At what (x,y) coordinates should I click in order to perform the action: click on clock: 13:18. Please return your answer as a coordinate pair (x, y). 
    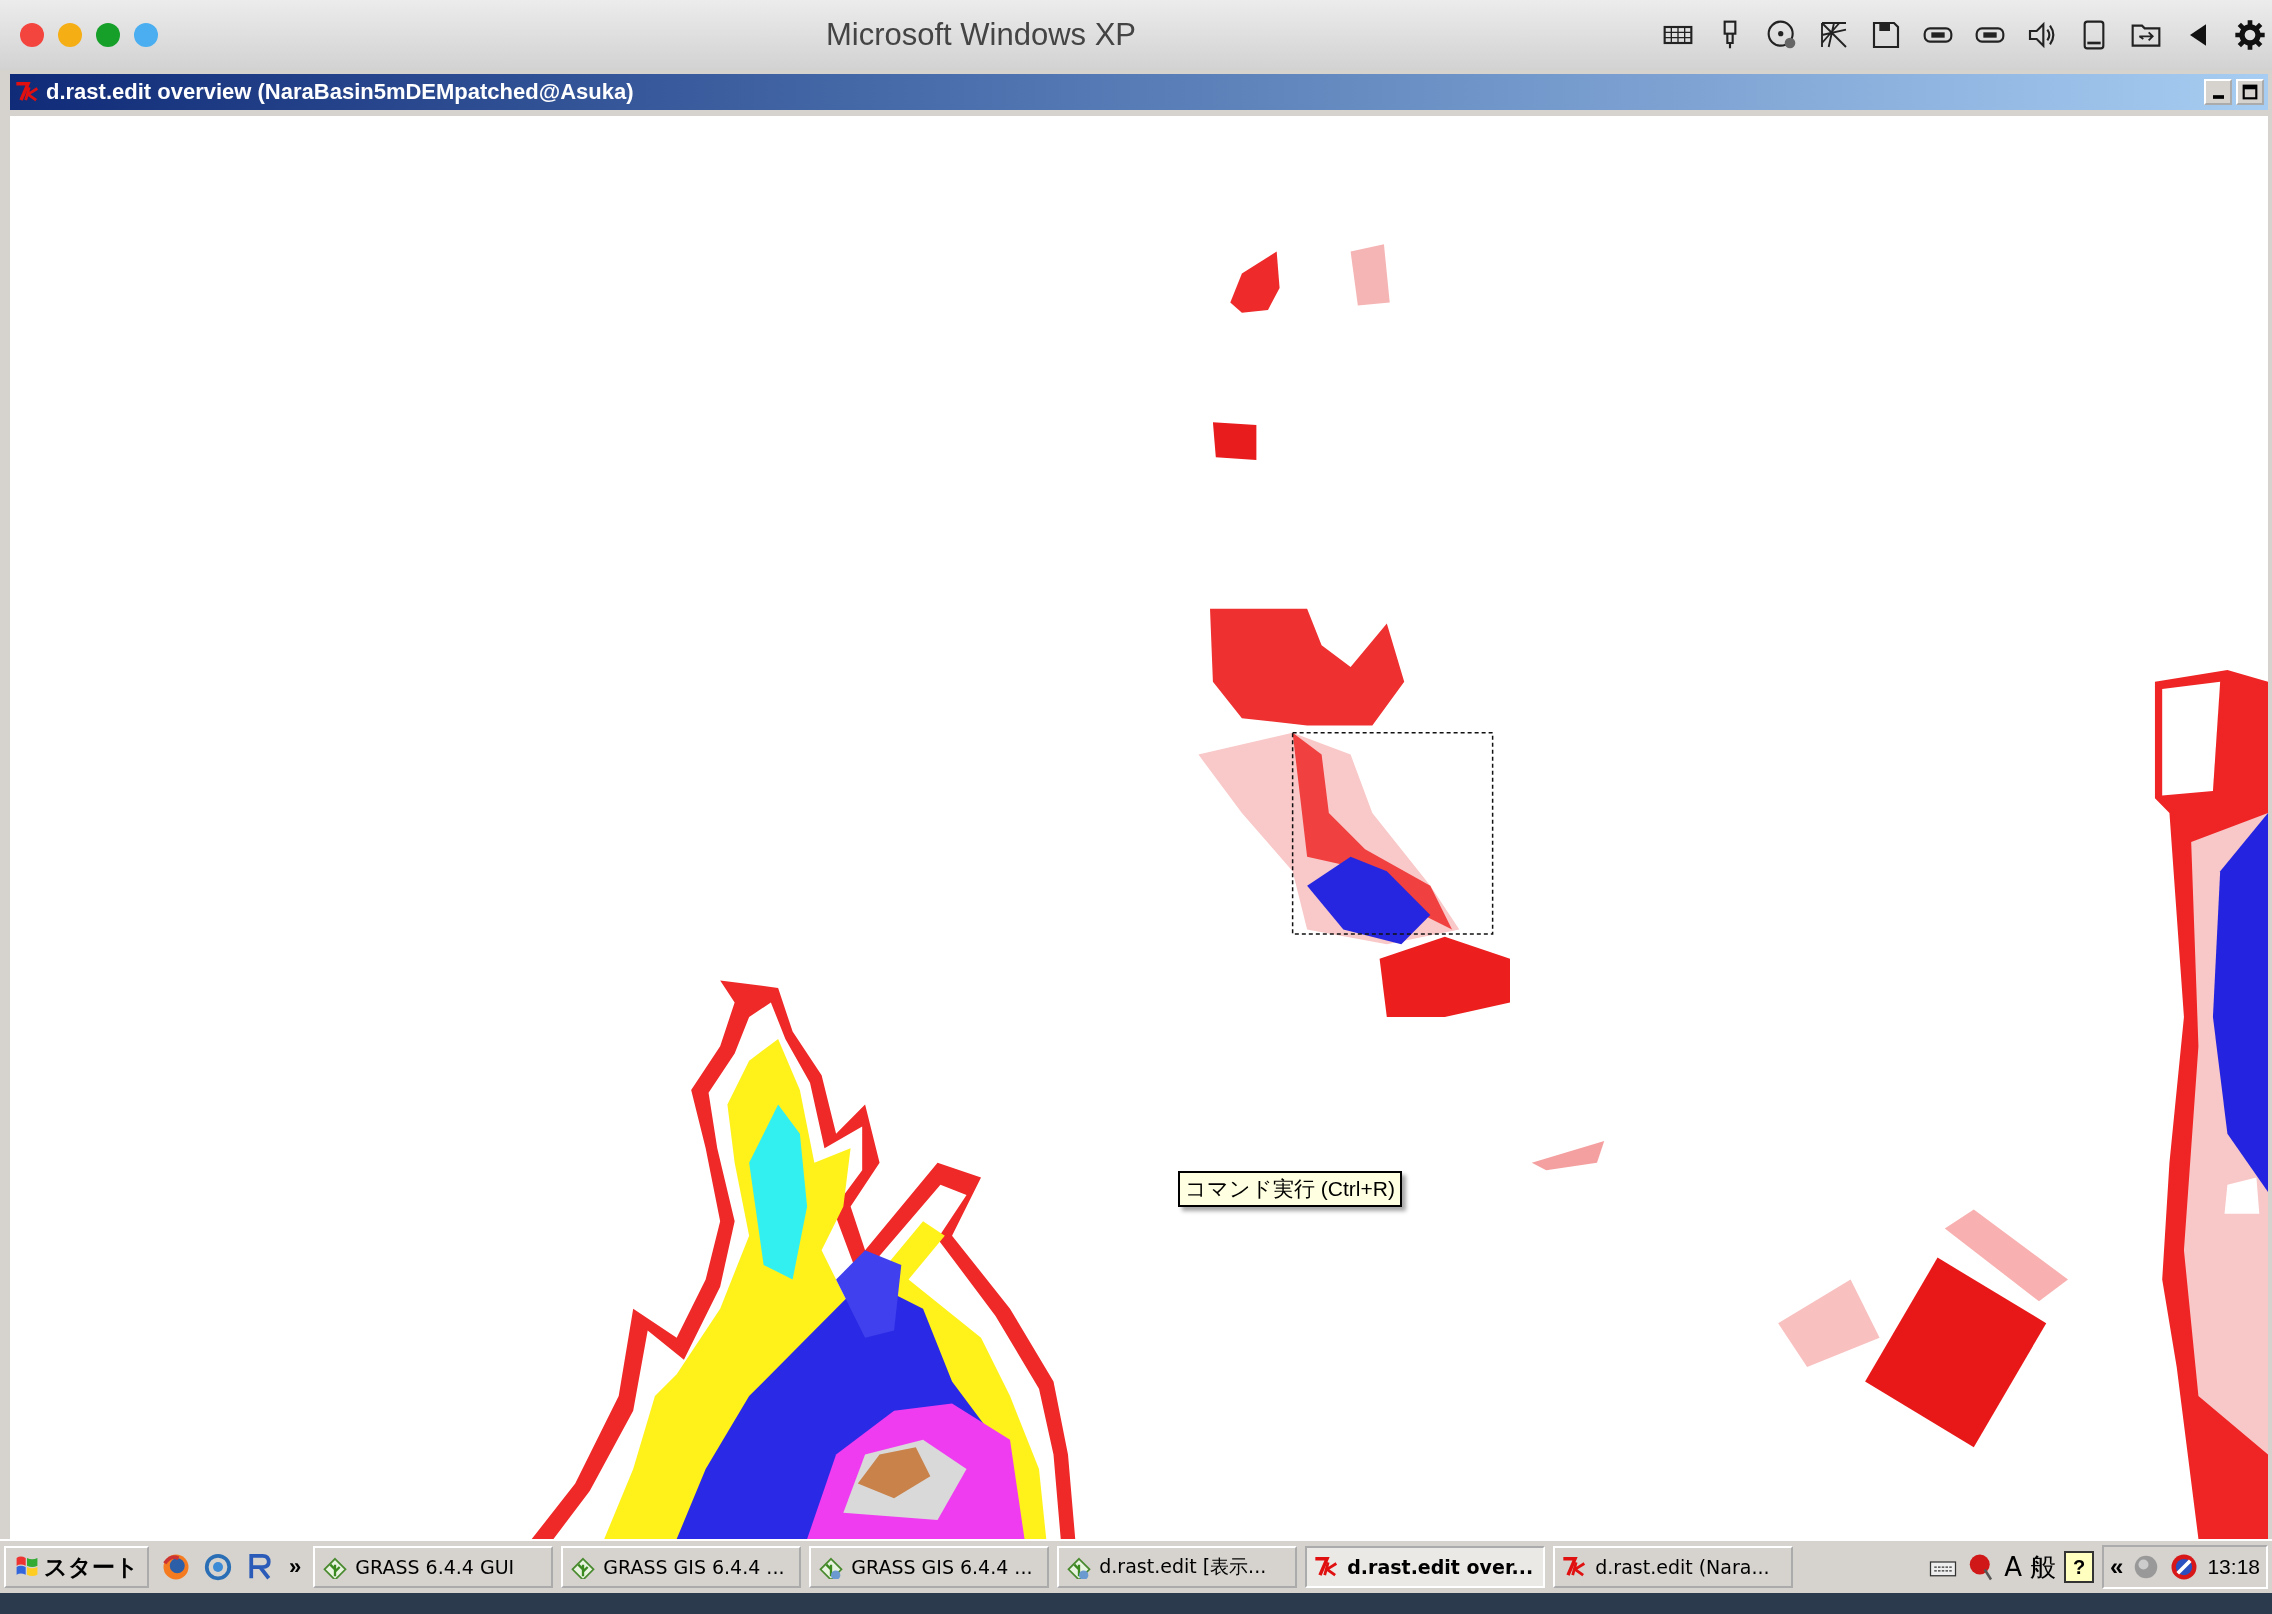
    Looking at the image, I should click on (2233, 1567).